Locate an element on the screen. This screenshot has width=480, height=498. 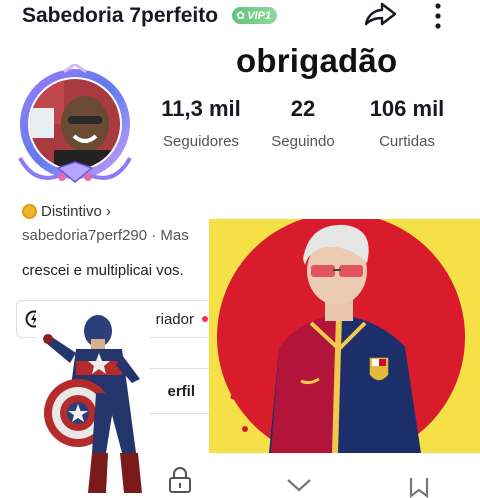
badge-icon is located at coordinates (29, 211).